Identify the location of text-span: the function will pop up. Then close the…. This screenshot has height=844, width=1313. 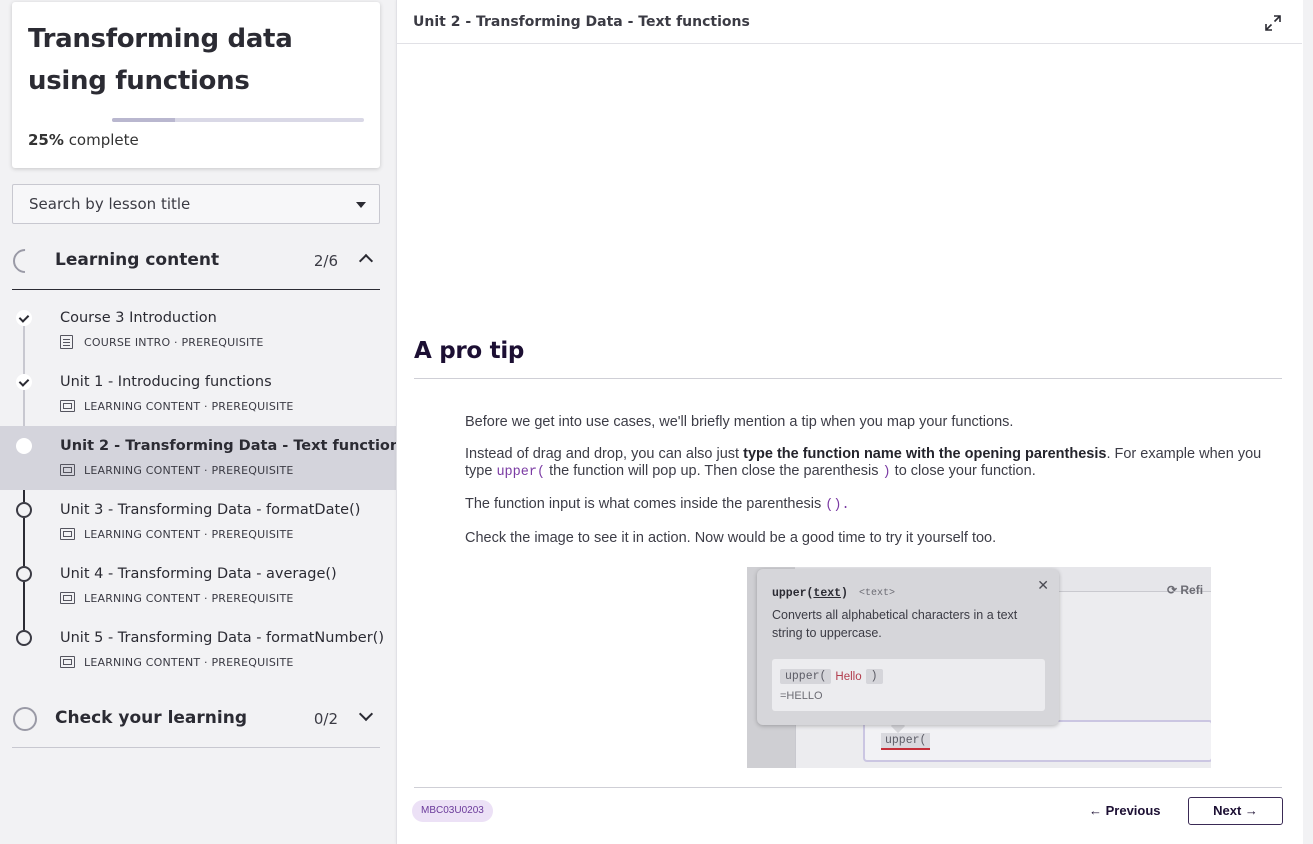
(714, 471).